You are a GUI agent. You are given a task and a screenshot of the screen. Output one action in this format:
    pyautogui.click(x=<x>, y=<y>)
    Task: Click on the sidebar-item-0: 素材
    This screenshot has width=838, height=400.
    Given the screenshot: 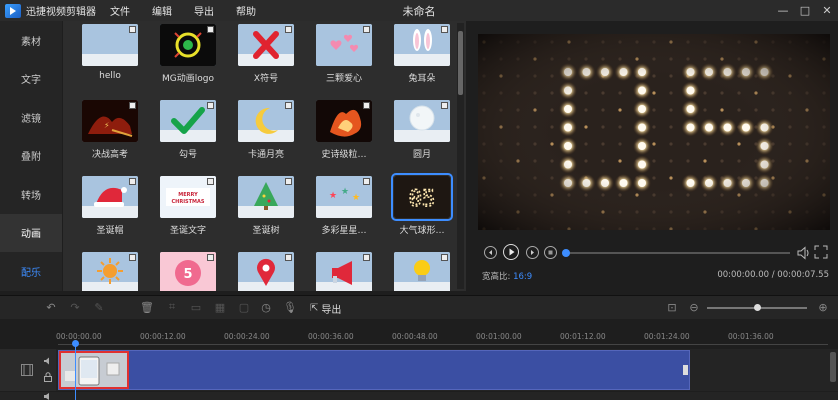 What is the action you would take?
    pyautogui.click(x=31, y=40)
    